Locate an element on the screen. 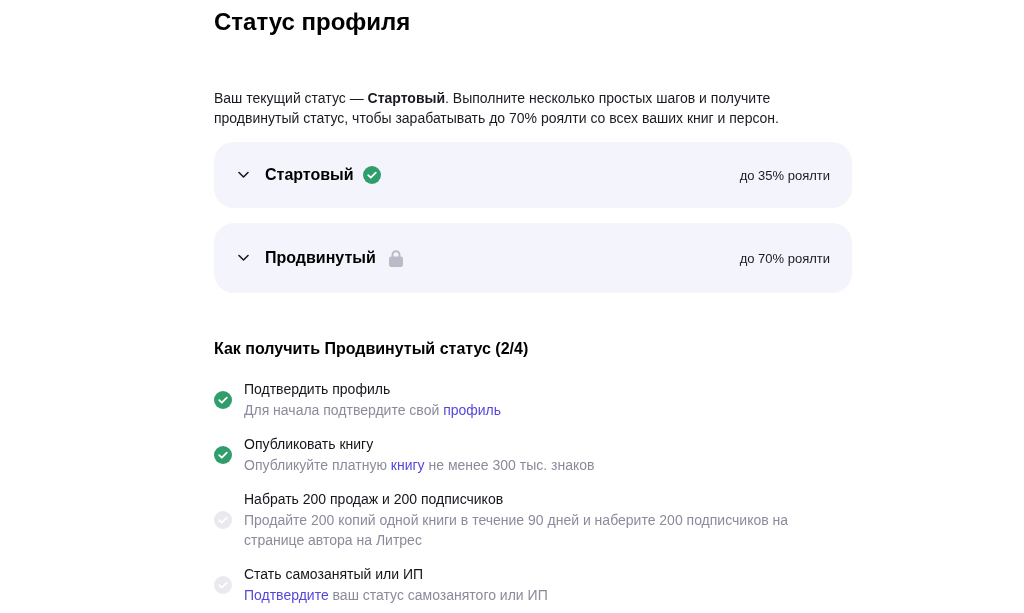 The height and width of the screenshot is (613, 1024). level-name: Продвинутый is located at coordinates (320, 258).